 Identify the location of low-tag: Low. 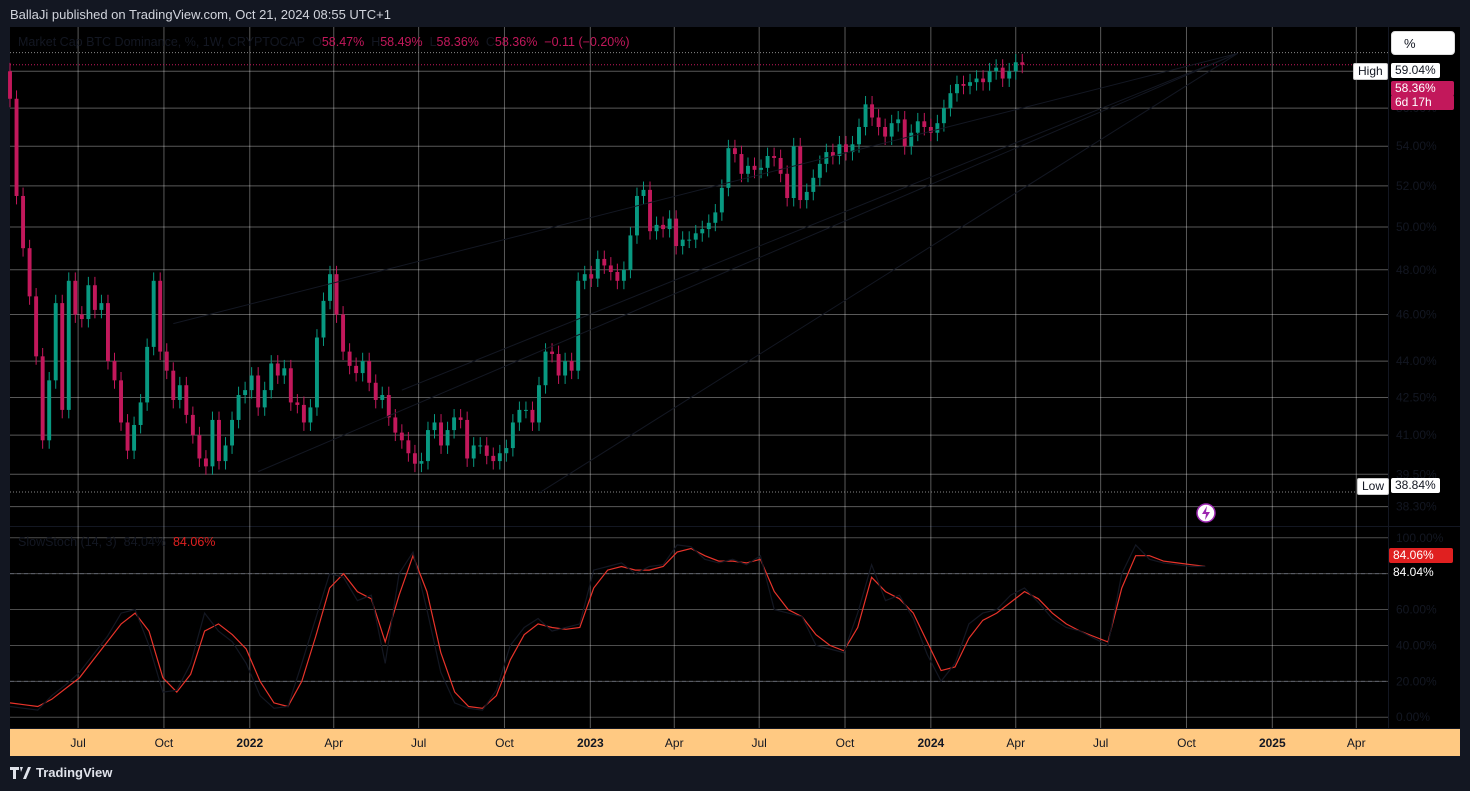
(1373, 486).